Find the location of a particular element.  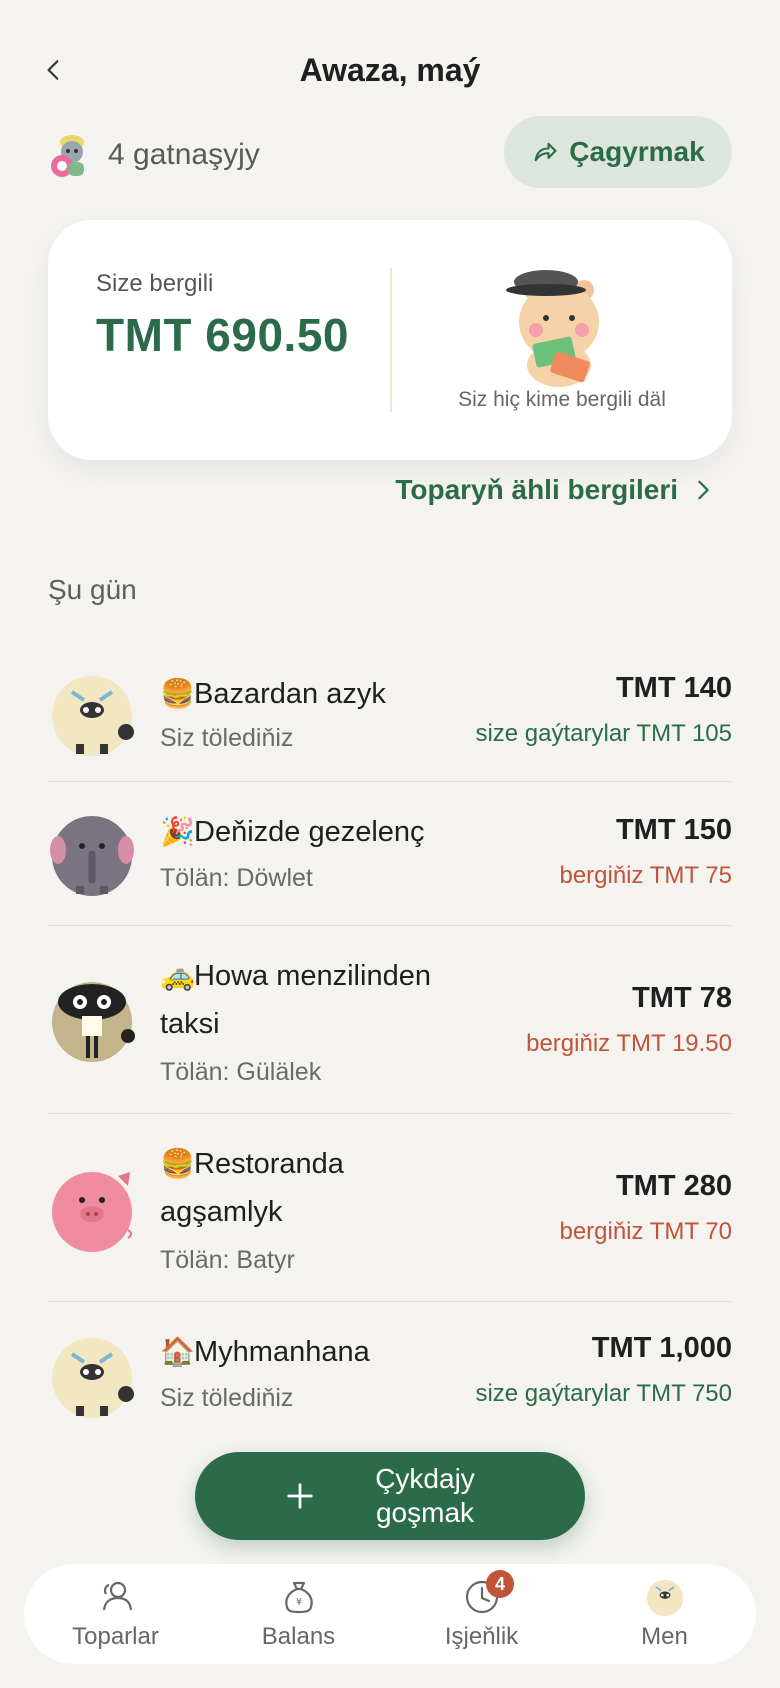

users-icon is located at coordinates (117, 1596).